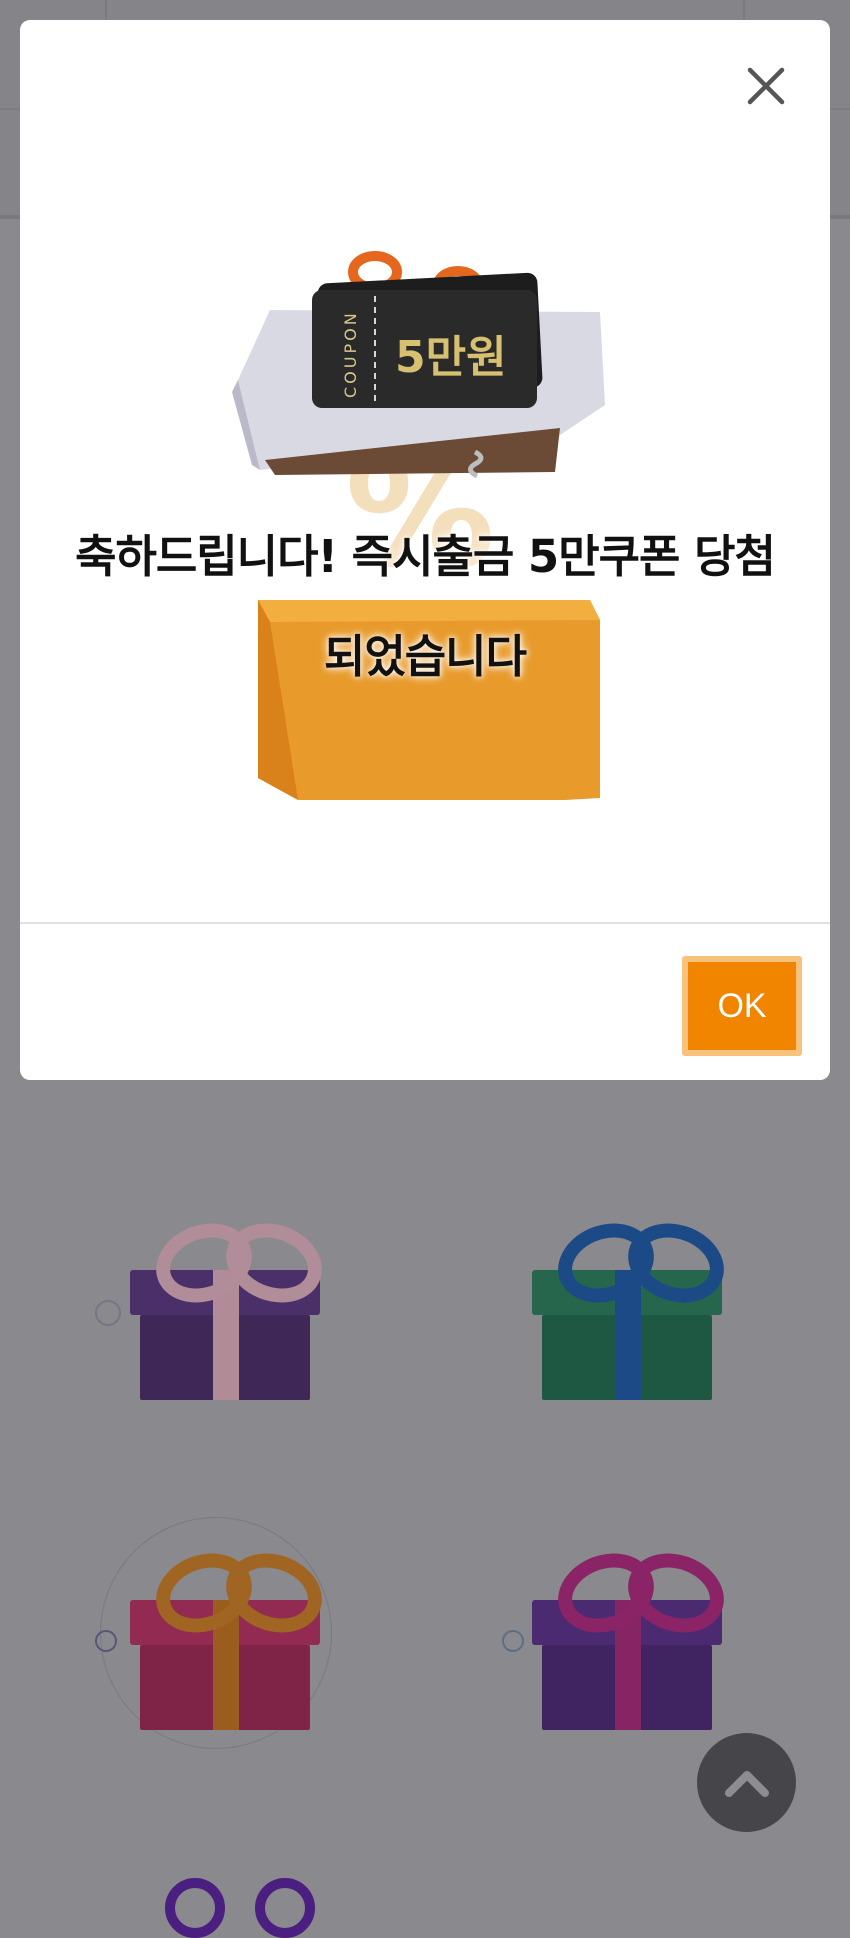 Image resolution: width=850 pixels, height=1938 pixels. I want to click on modal-divider, so click(425, 923).